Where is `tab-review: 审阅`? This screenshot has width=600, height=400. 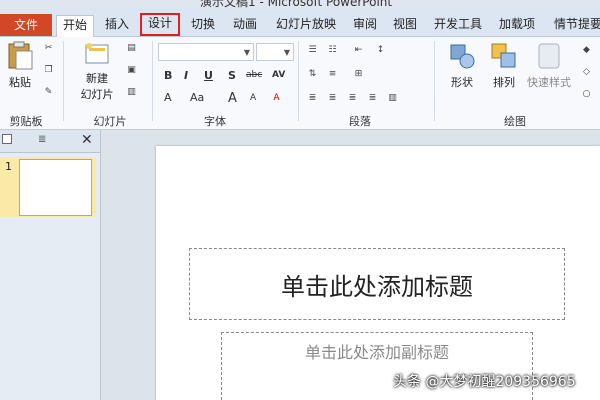 tab-review: 审阅 is located at coordinates (365, 25).